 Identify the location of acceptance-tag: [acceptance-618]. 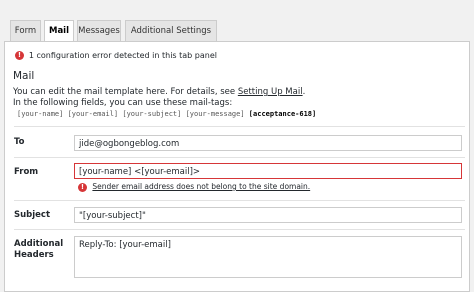
(282, 114).